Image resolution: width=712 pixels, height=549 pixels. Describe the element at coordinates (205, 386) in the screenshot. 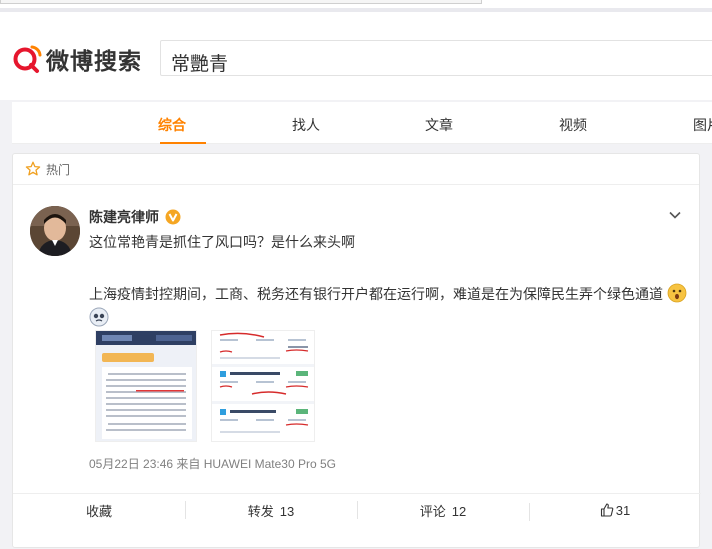

I see `post-images` at that location.